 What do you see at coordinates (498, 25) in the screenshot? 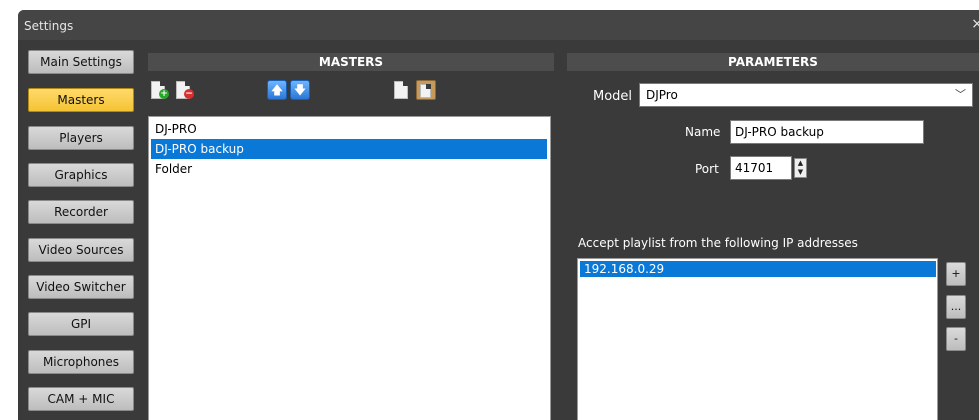
I see `title-bar: Settings ×` at bounding box center [498, 25].